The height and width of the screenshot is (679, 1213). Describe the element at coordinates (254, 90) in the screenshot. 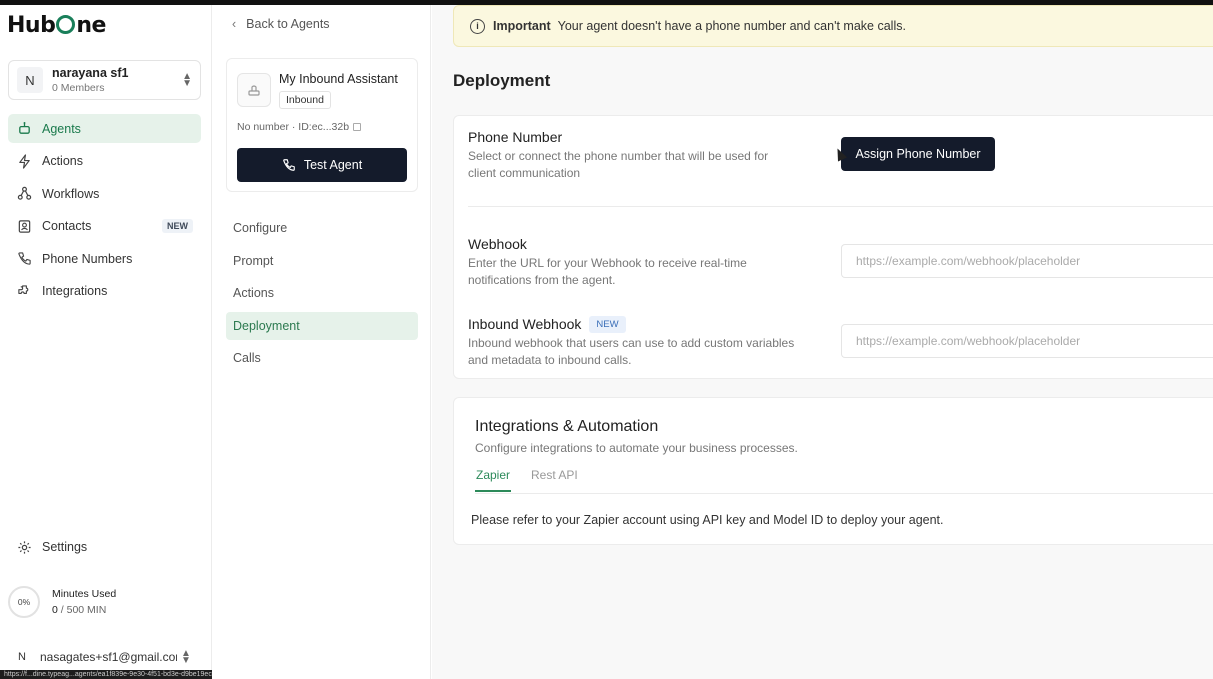

I see `agent-avatar-icon` at that location.